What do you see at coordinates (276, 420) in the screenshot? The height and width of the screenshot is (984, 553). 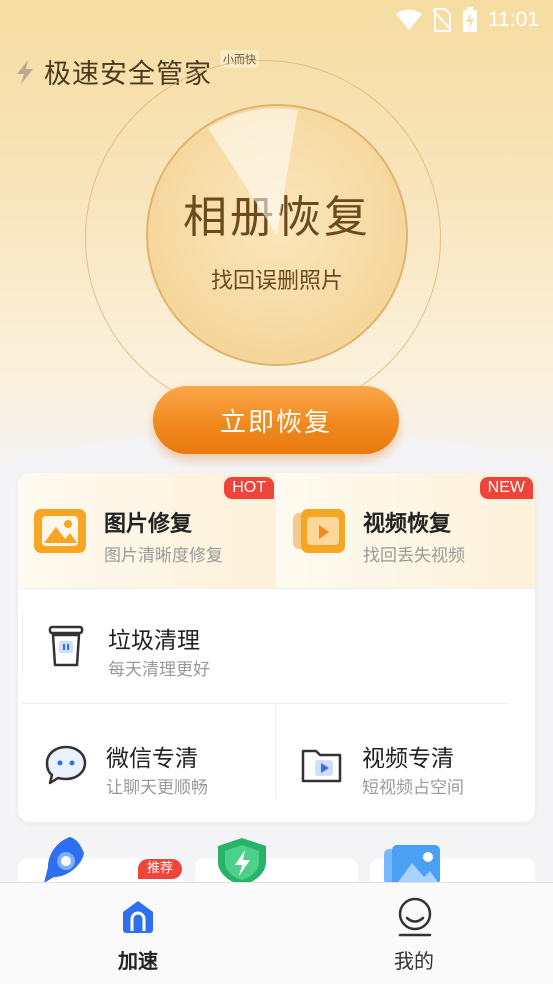 I see `recover-now-button: 立即恢复` at bounding box center [276, 420].